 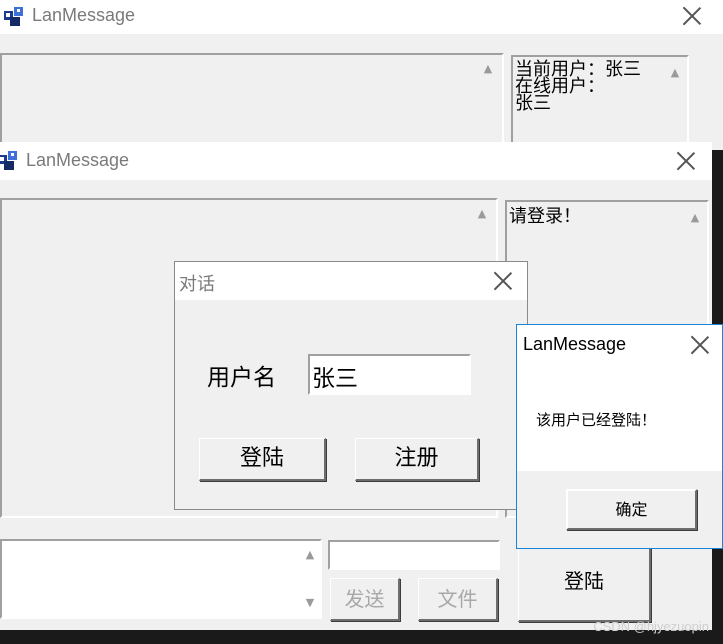 I want to click on message-box: LanMessage 该用户已经登陆！ 确定, so click(x=619, y=436).